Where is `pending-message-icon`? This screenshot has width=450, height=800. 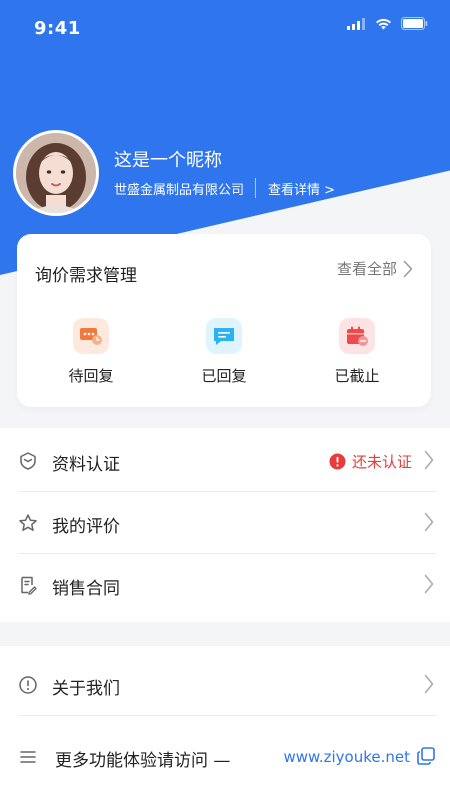 pending-message-icon is located at coordinates (91, 336).